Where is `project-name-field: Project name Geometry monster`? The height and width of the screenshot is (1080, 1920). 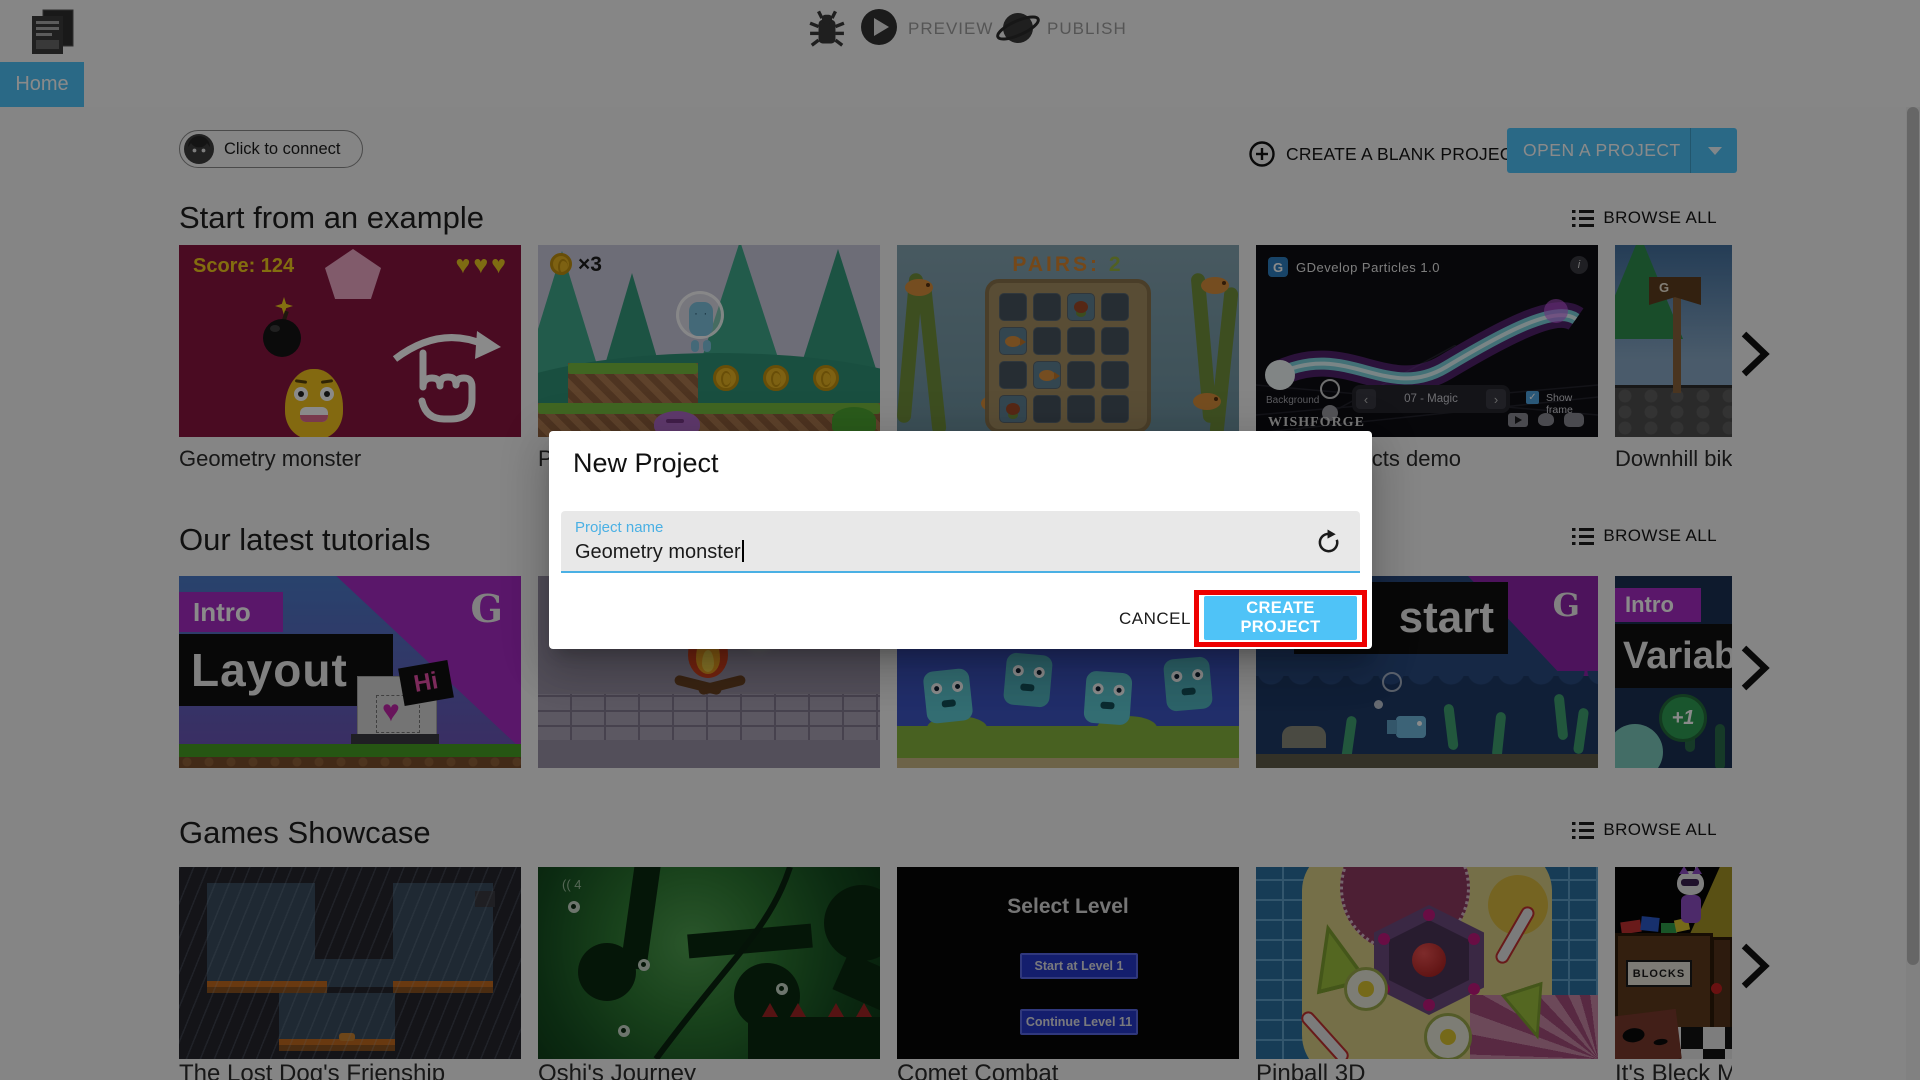 project-name-field: Project name Geometry monster is located at coordinates (960, 542).